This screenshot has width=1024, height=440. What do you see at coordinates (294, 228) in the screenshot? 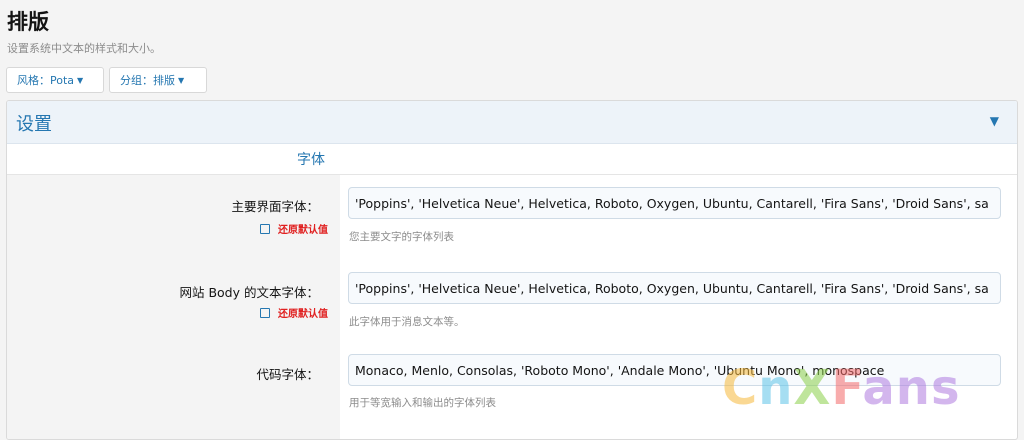
I see `main-font-revert: 还原默认值` at bounding box center [294, 228].